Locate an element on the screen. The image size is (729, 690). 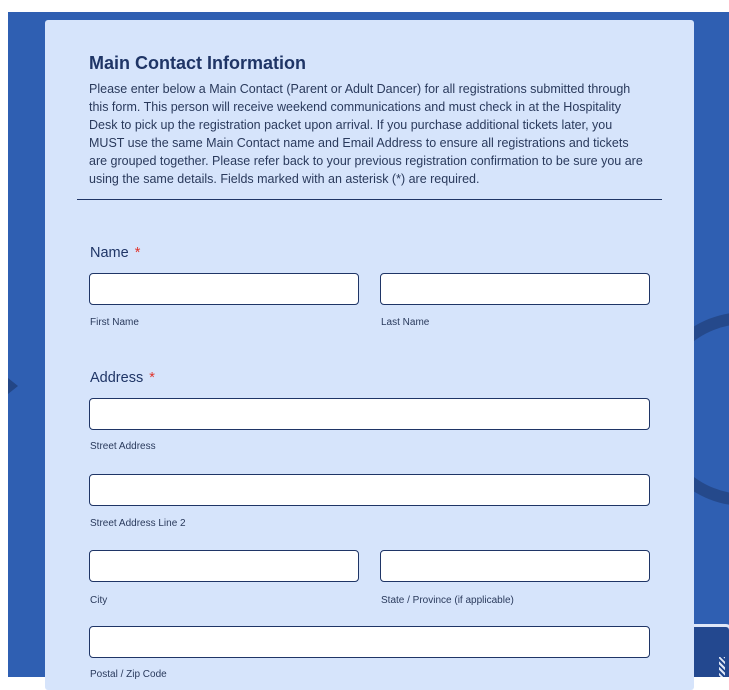
decorative-chevron is located at coordinates (13, 386).